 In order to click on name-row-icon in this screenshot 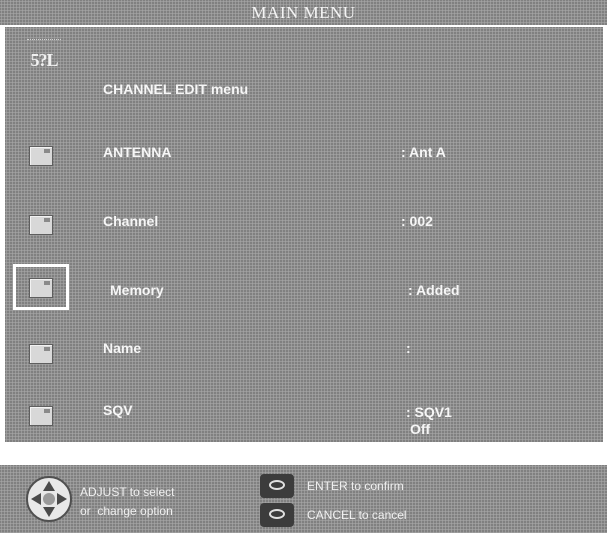, I will do `click(40, 353)`.